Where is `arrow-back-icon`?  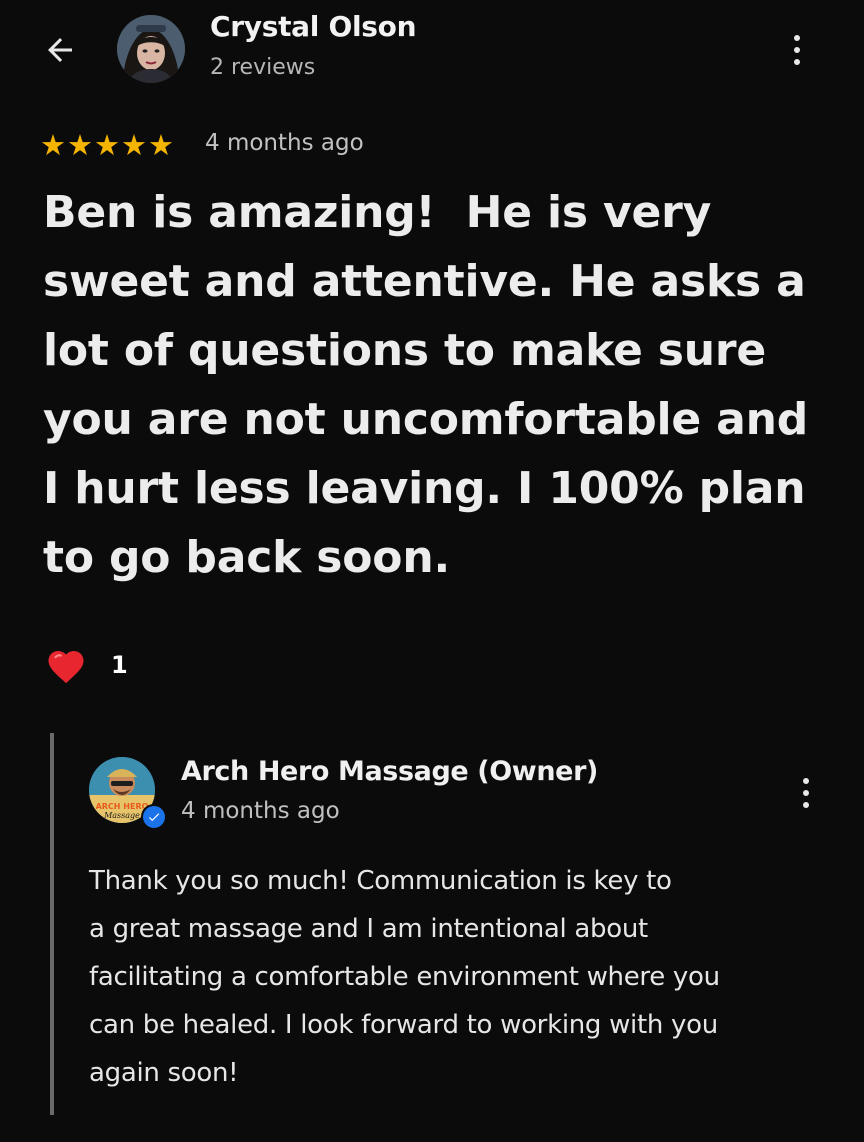
arrow-back-icon is located at coordinates (60, 50).